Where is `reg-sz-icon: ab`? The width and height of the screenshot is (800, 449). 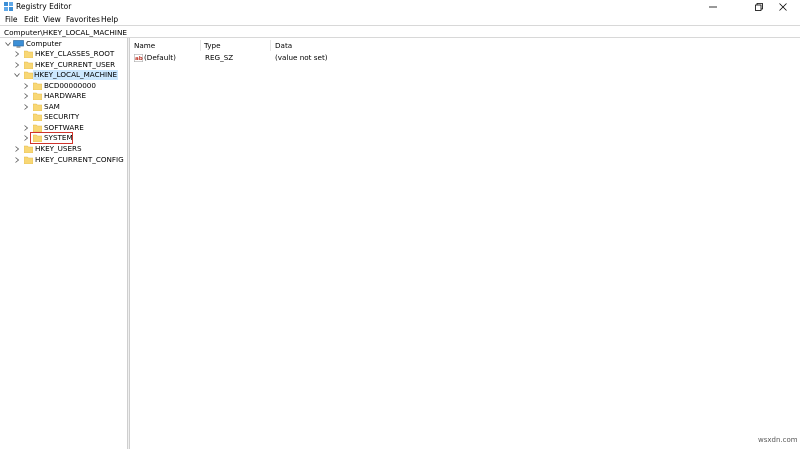 reg-sz-icon: ab is located at coordinates (138, 58).